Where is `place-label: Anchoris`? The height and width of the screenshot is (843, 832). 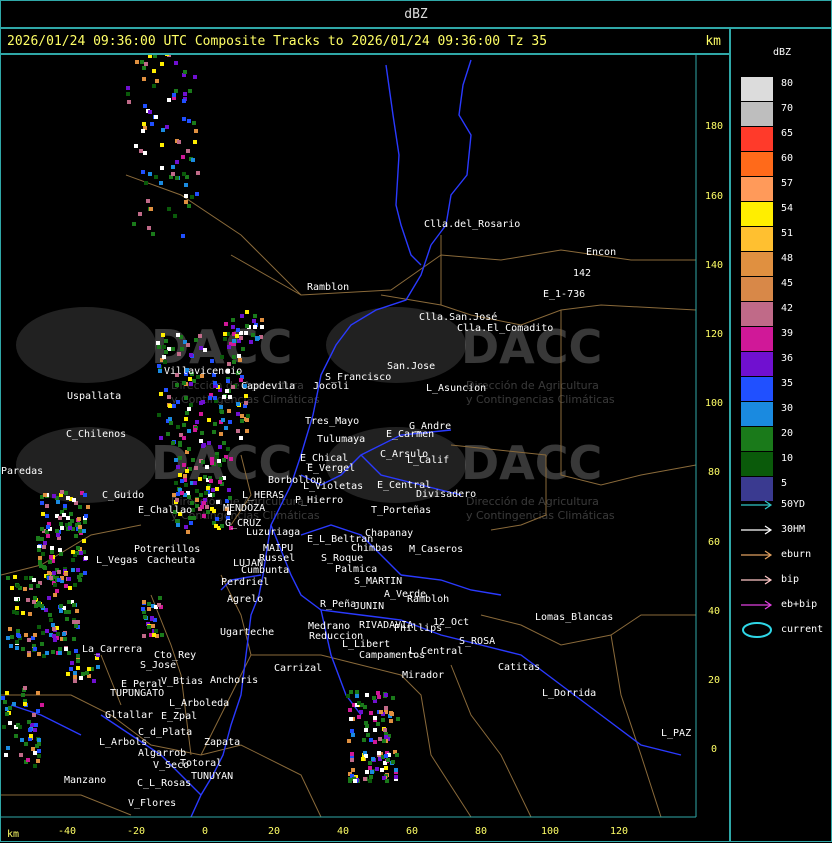
place-label: Anchoris is located at coordinates (234, 680).